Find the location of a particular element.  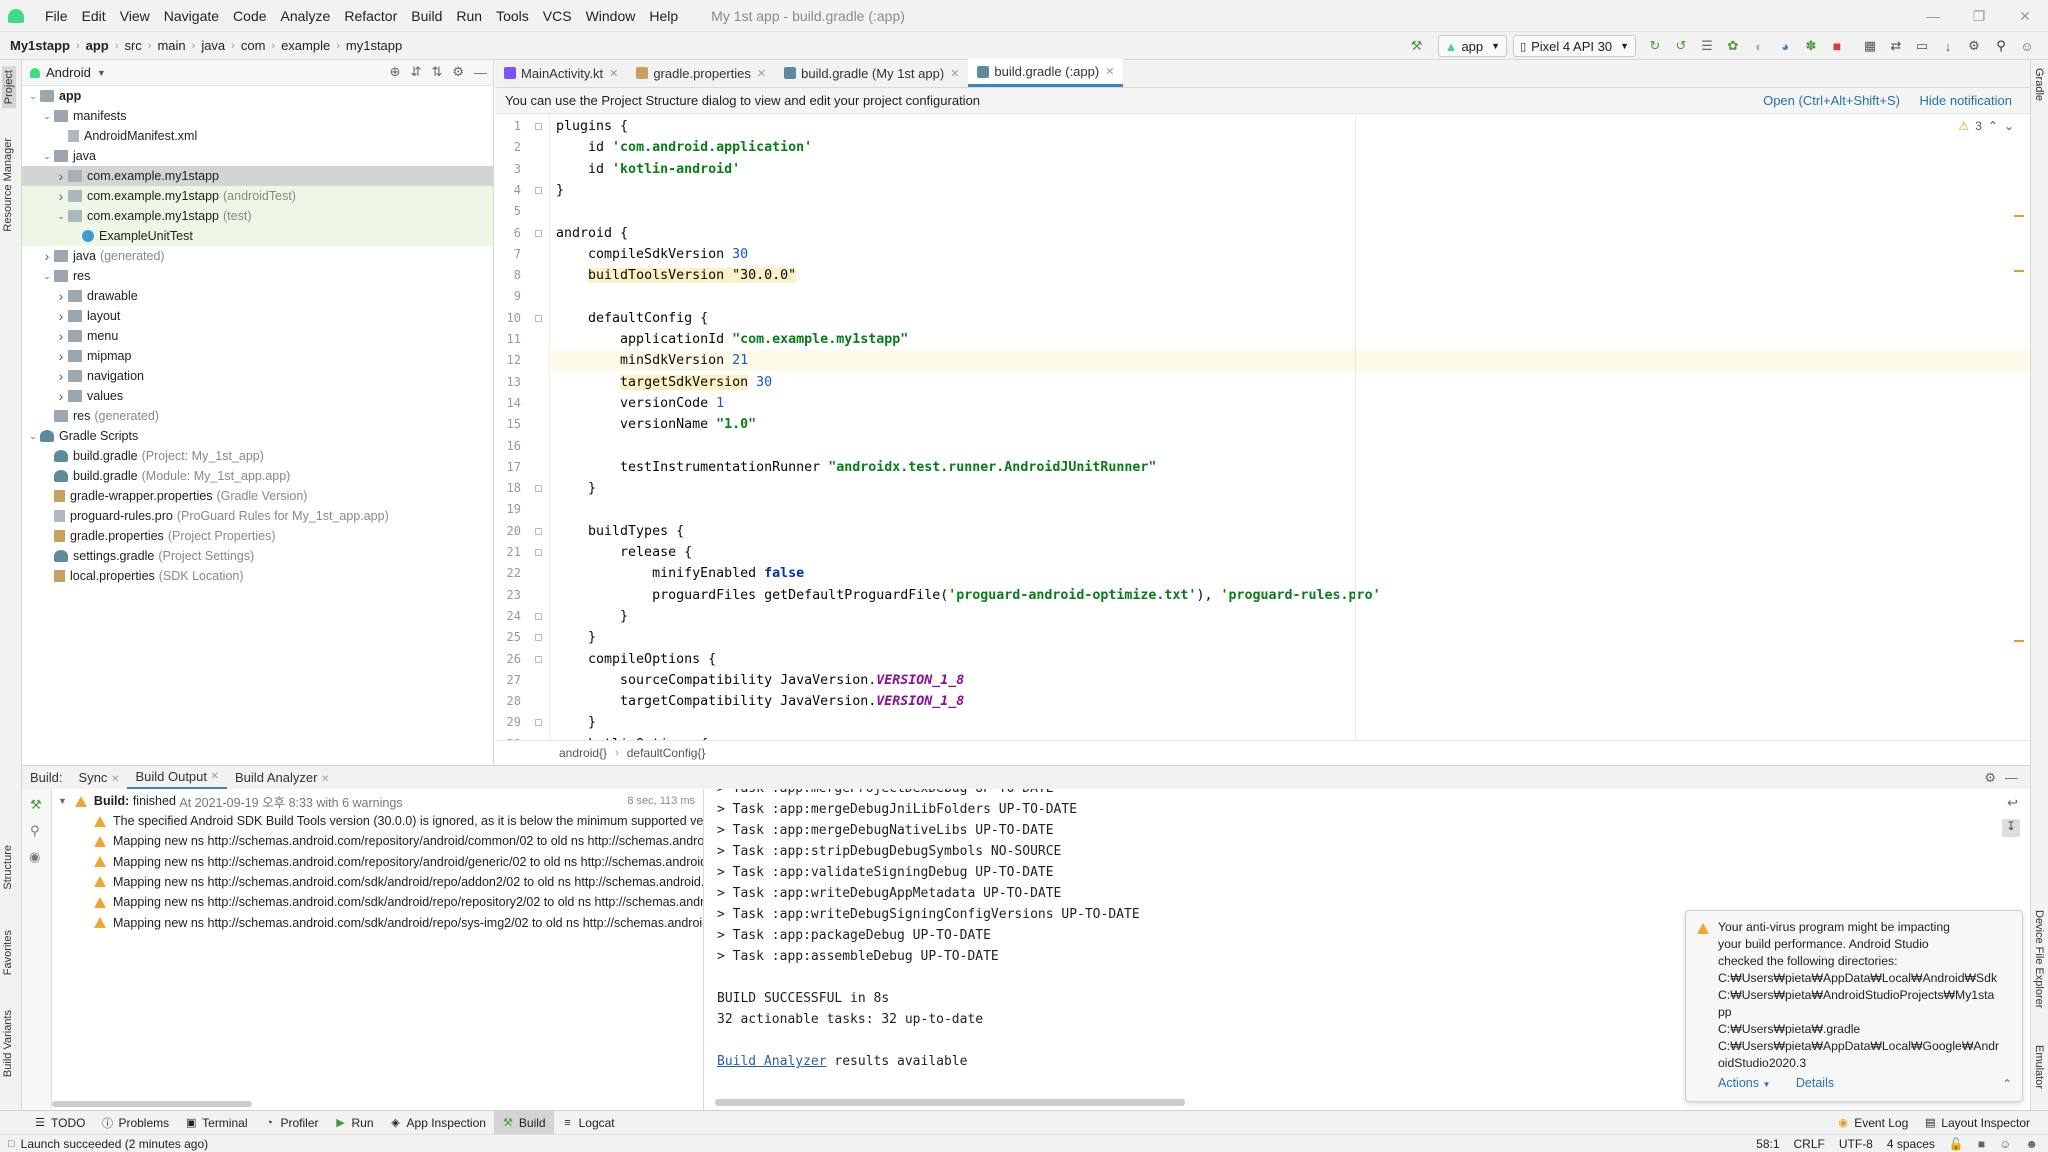

previous-highlight-icon: ⌃ is located at coordinates (1993, 126).